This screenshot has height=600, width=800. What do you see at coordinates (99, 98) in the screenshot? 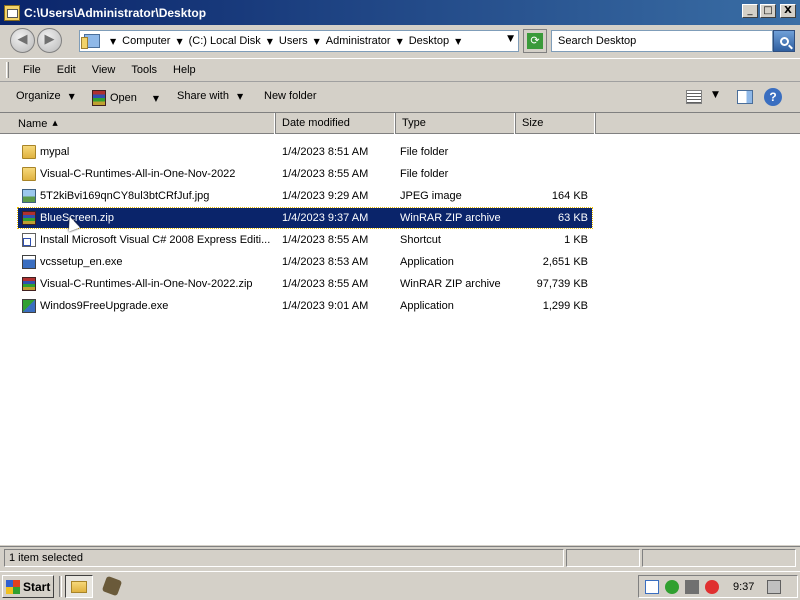
I see `winrar-icon` at bounding box center [99, 98].